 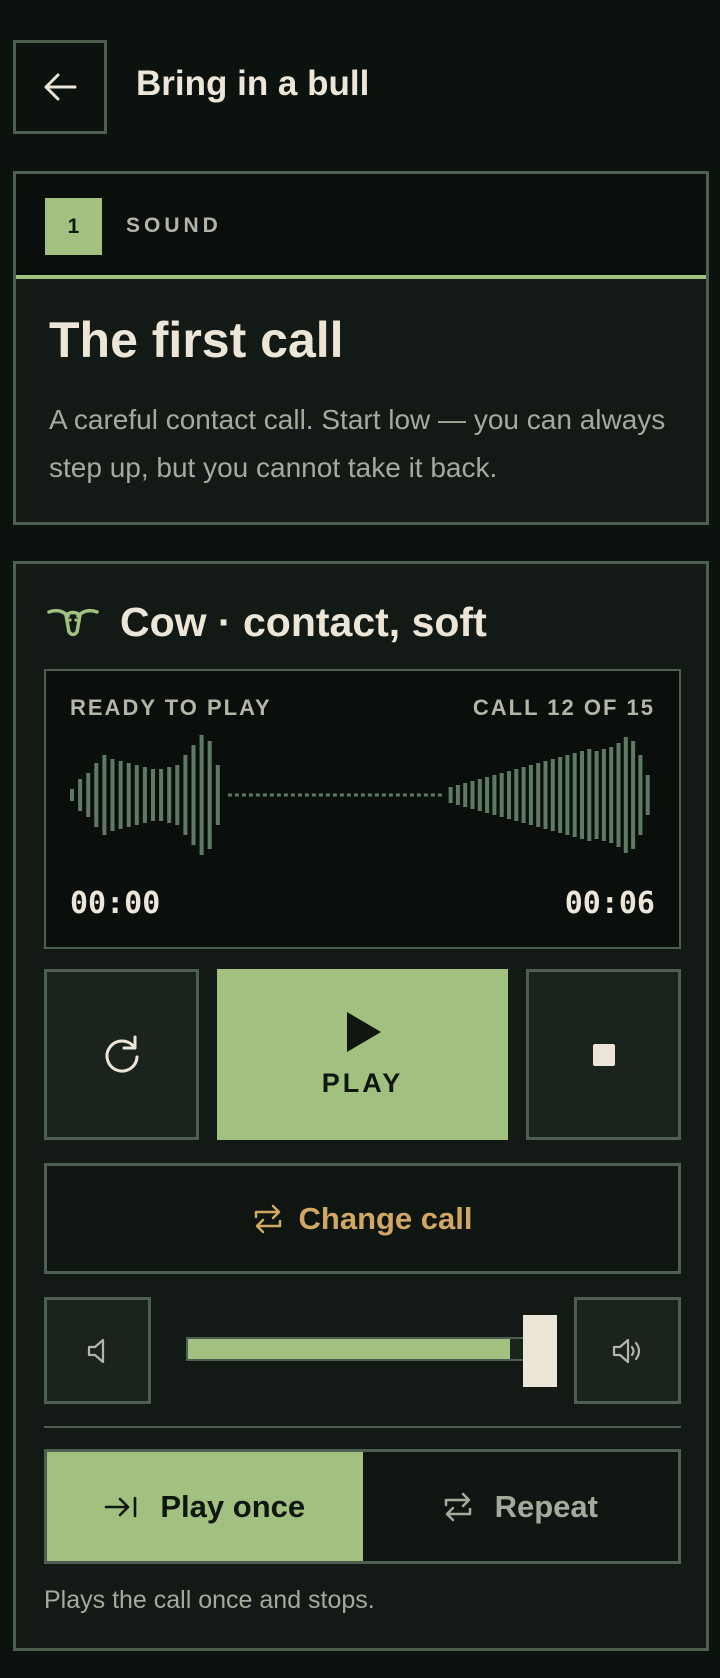 I want to click on change-call-button: Change call, so click(x=362, y=1218).